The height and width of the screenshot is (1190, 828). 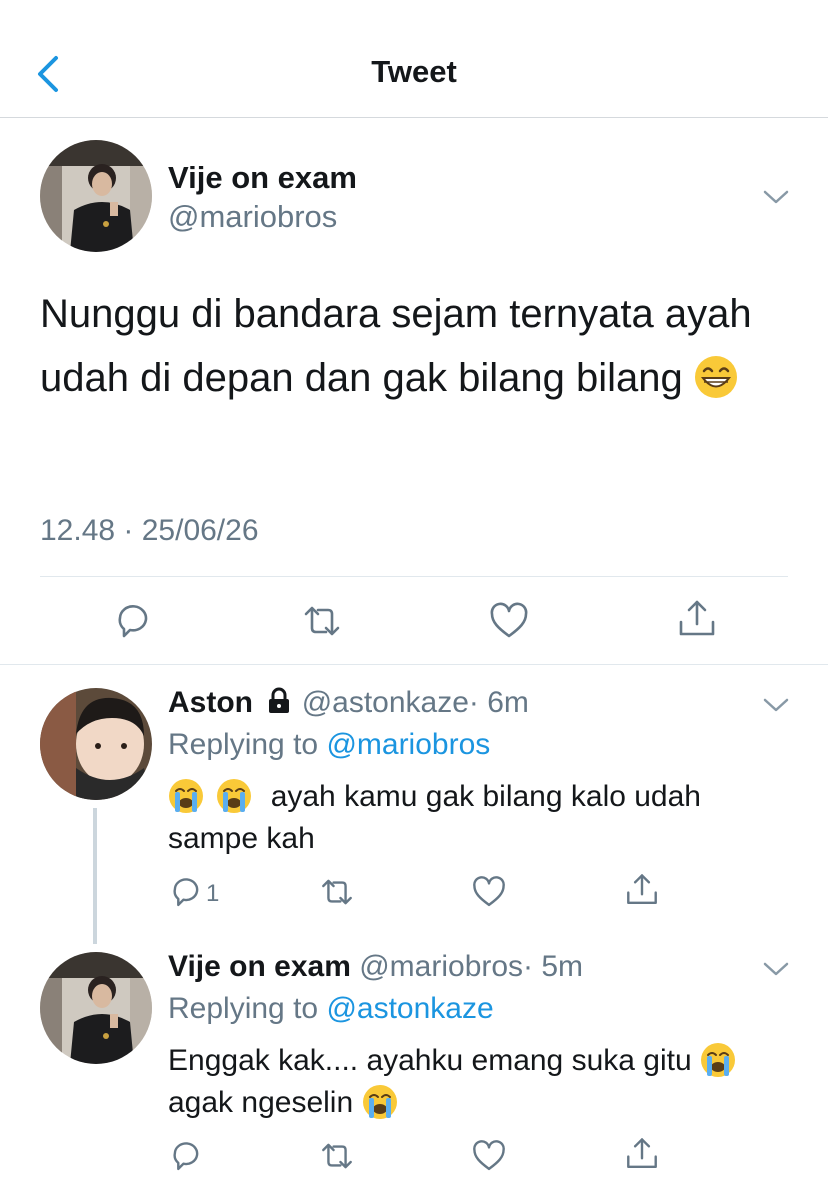 I want to click on thread-connector, so click(x=95, y=876).